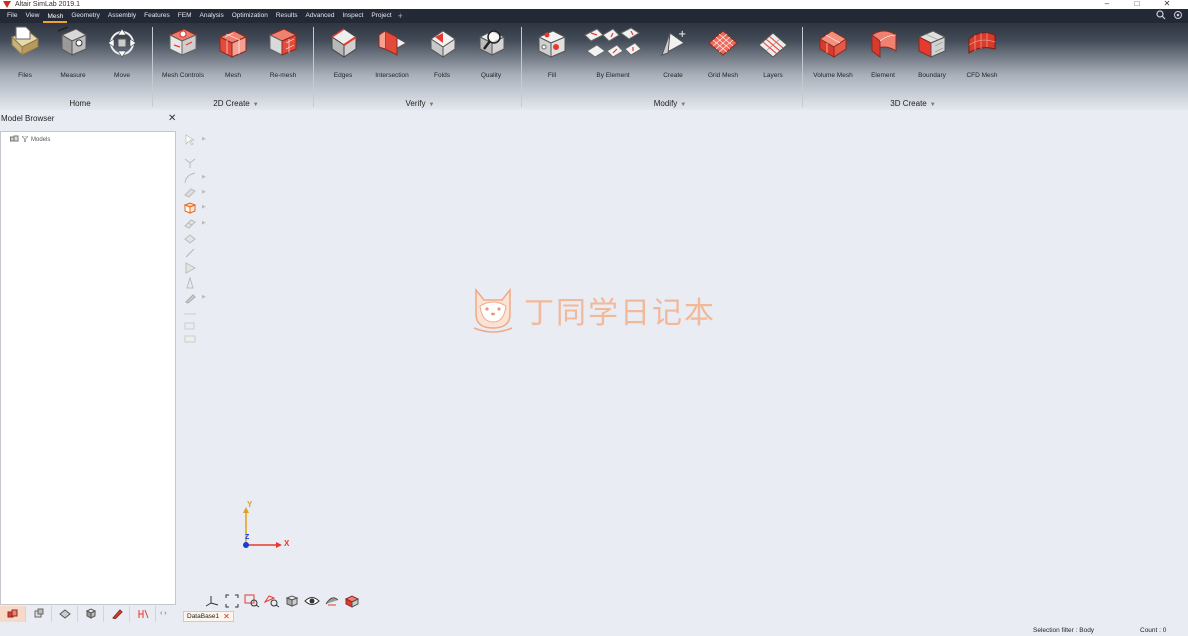  Describe the element at coordinates (163, 613) in the screenshot. I see `tab-scroll-arrows: ‹ ›` at that location.